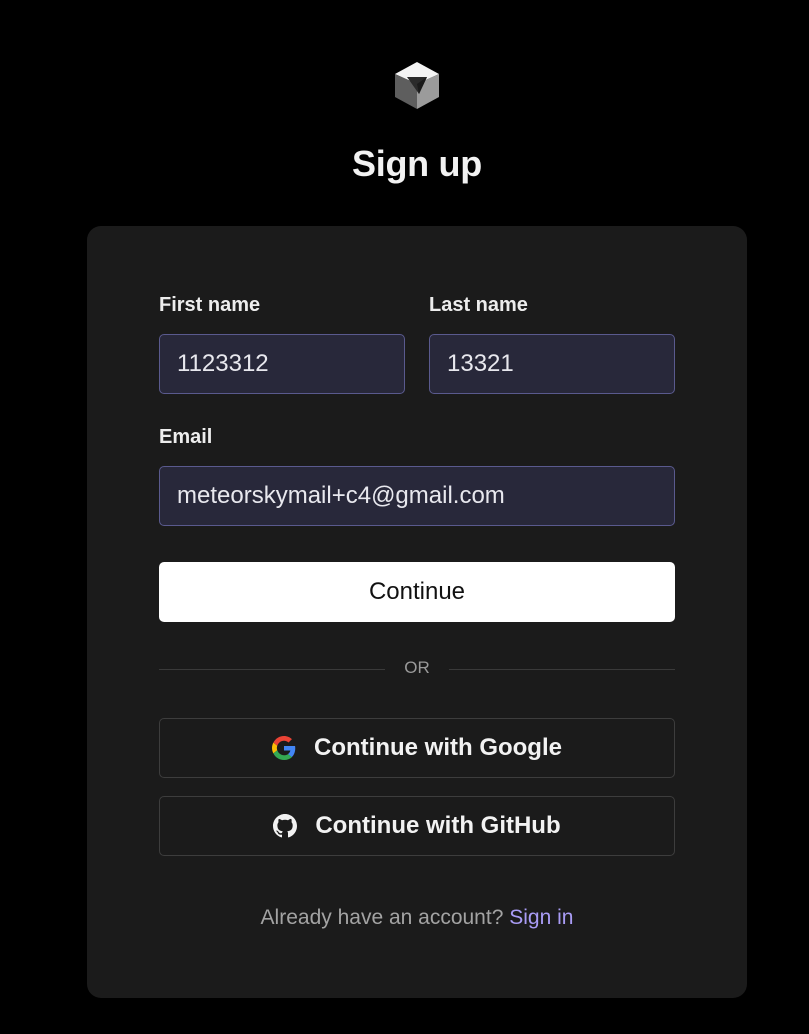 The height and width of the screenshot is (1034, 809). What do you see at coordinates (285, 826) in the screenshot?
I see `github-icon` at bounding box center [285, 826].